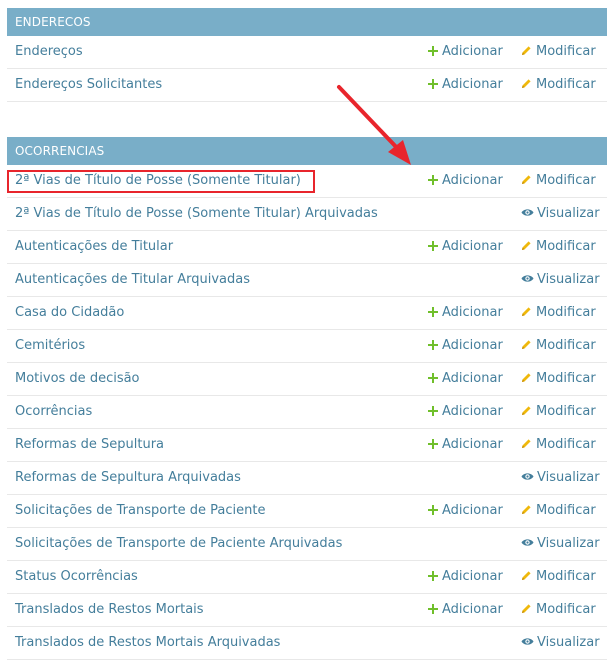 Image resolution: width=611 pixels, height=661 pixels. Describe the element at coordinates (307, 151) in the screenshot. I see `module-caption: OCORRENCIAS` at that location.